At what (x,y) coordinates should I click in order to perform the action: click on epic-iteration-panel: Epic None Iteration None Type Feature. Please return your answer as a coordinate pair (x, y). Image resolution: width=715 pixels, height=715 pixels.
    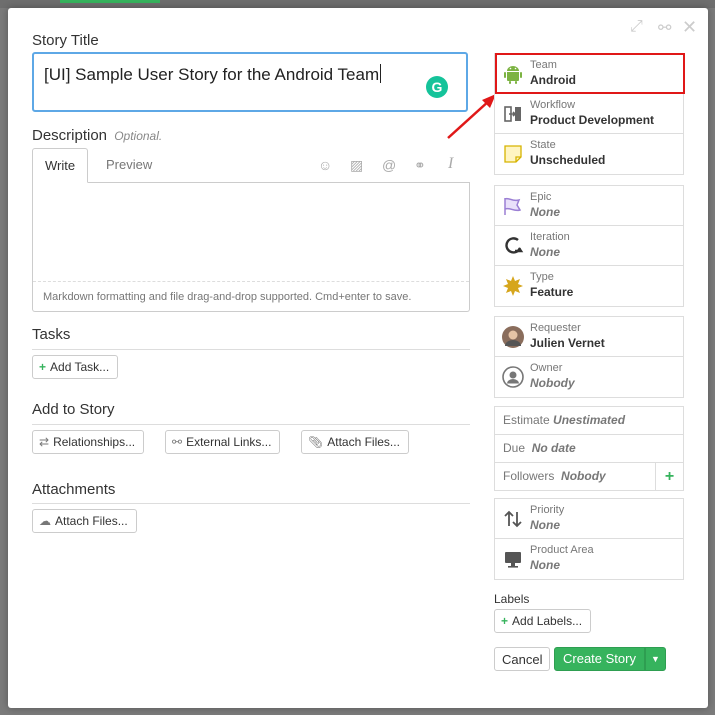
    Looking at the image, I should click on (589, 246).